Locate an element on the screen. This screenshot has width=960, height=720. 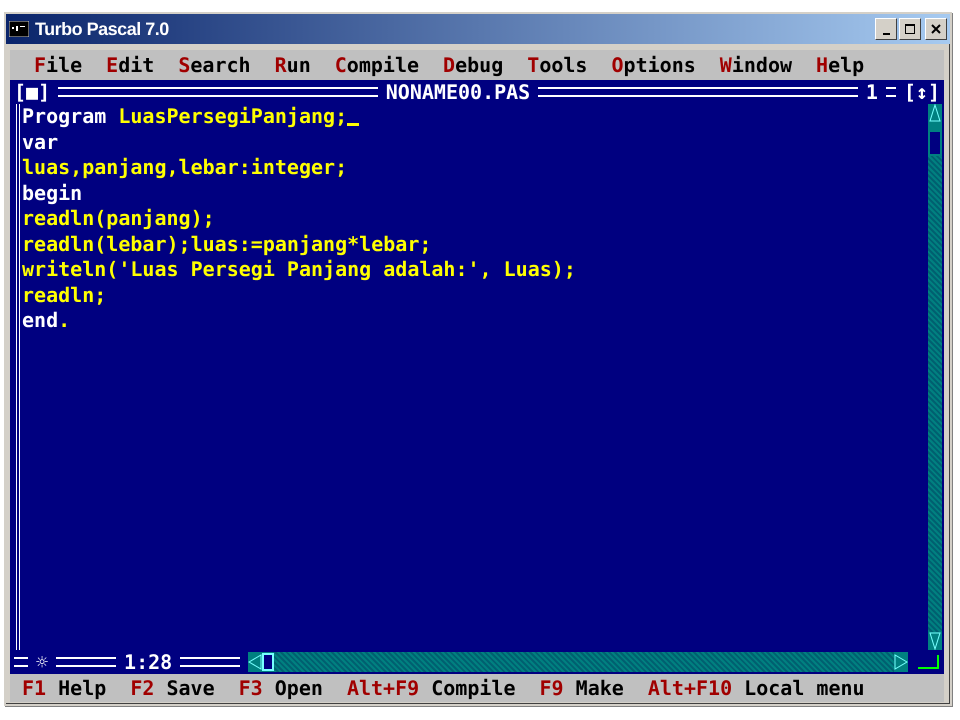
maximize-button is located at coordinates (910, 29).